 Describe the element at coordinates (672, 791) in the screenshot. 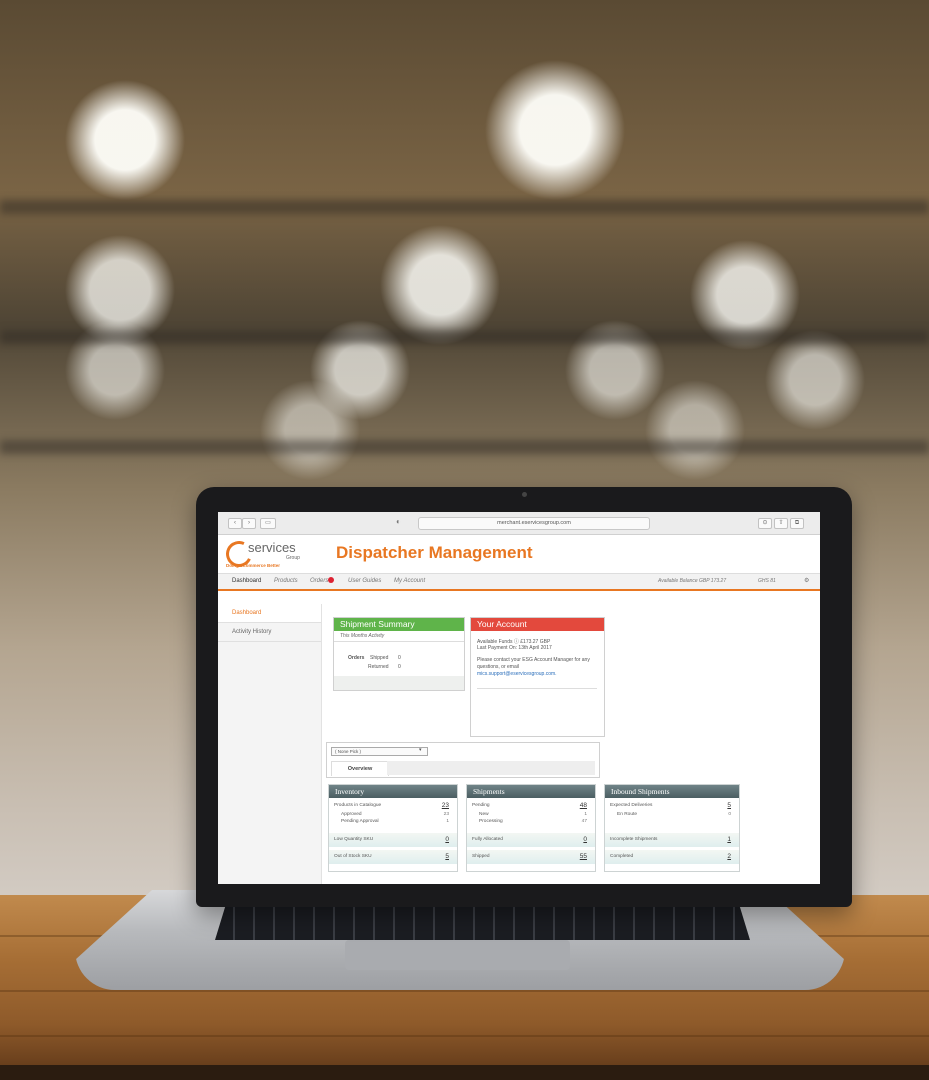

I see `inbound-title: Inbound Shipments` at that location.